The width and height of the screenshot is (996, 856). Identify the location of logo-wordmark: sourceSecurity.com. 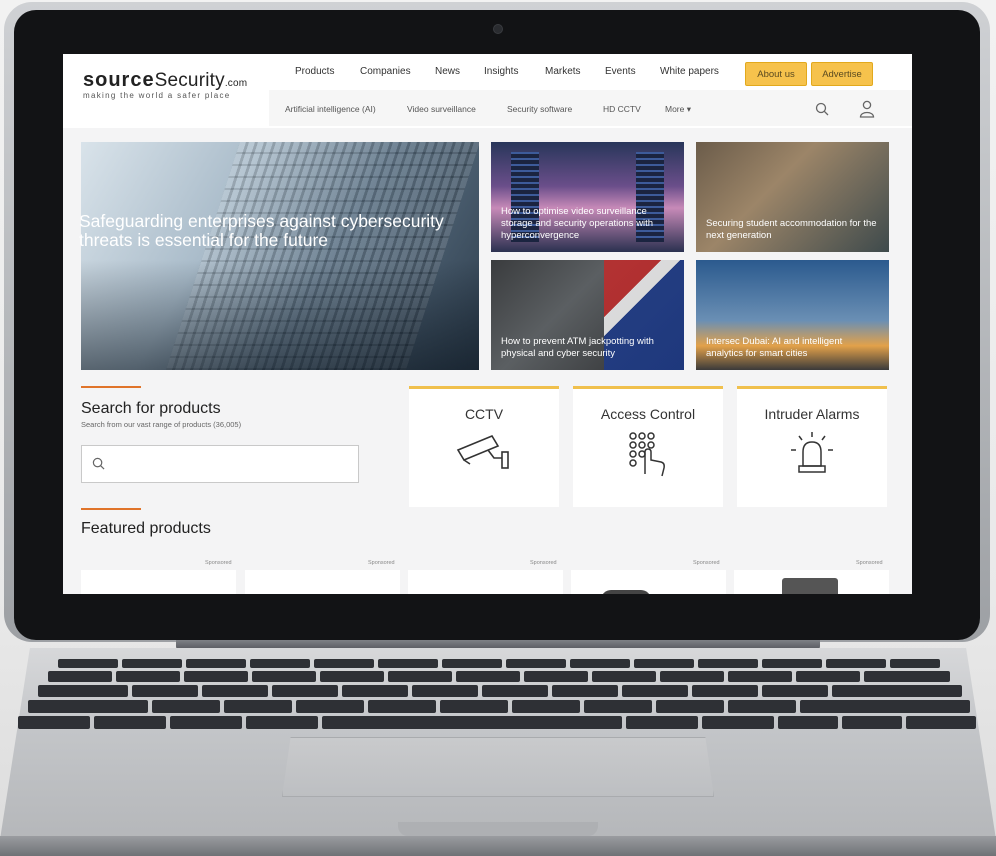
(165, 80).